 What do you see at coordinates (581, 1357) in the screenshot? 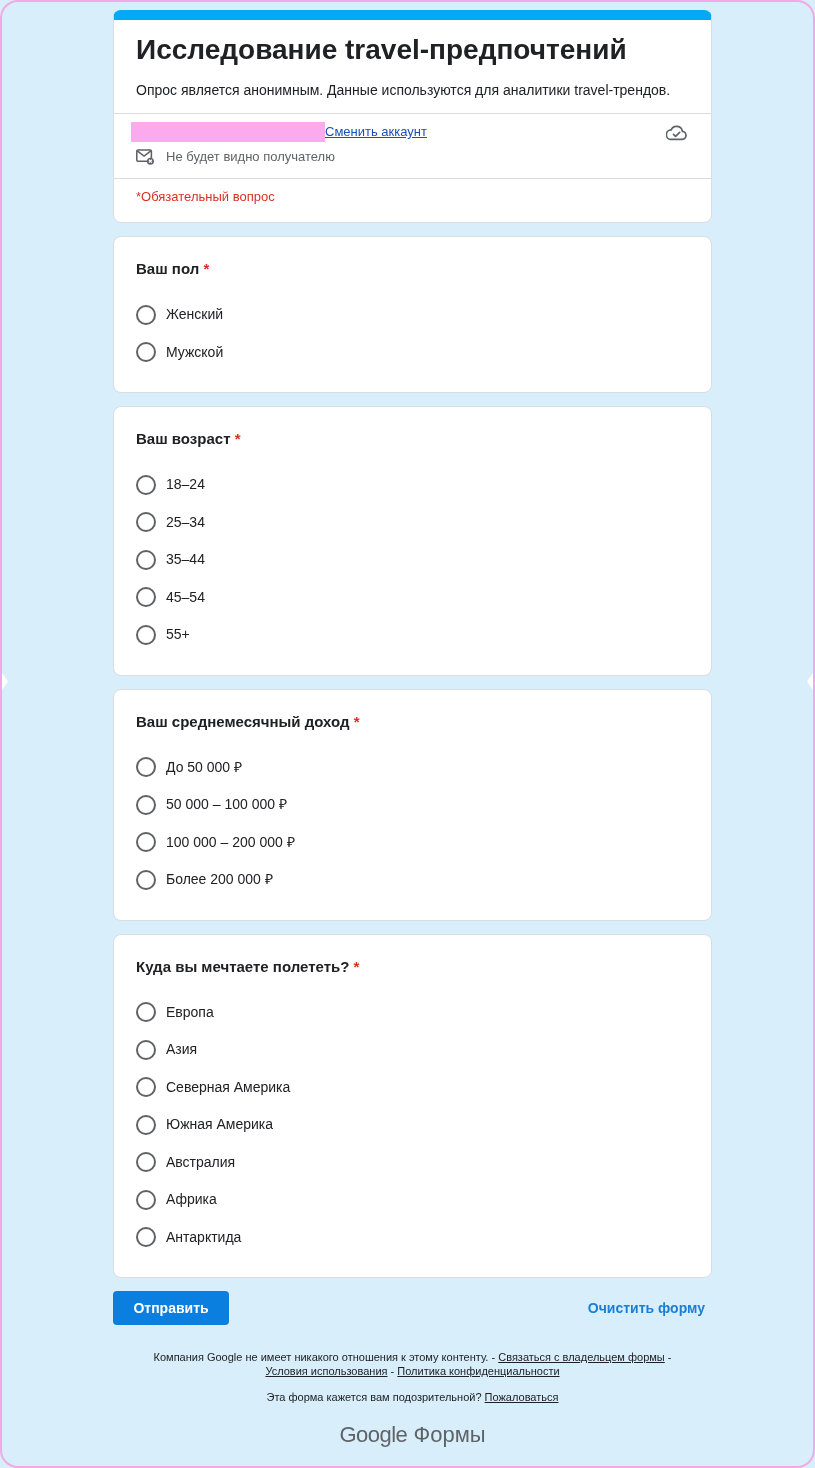
I see `footer-link: Связаться с владельцем формы` at bounding box center [581, 1357].